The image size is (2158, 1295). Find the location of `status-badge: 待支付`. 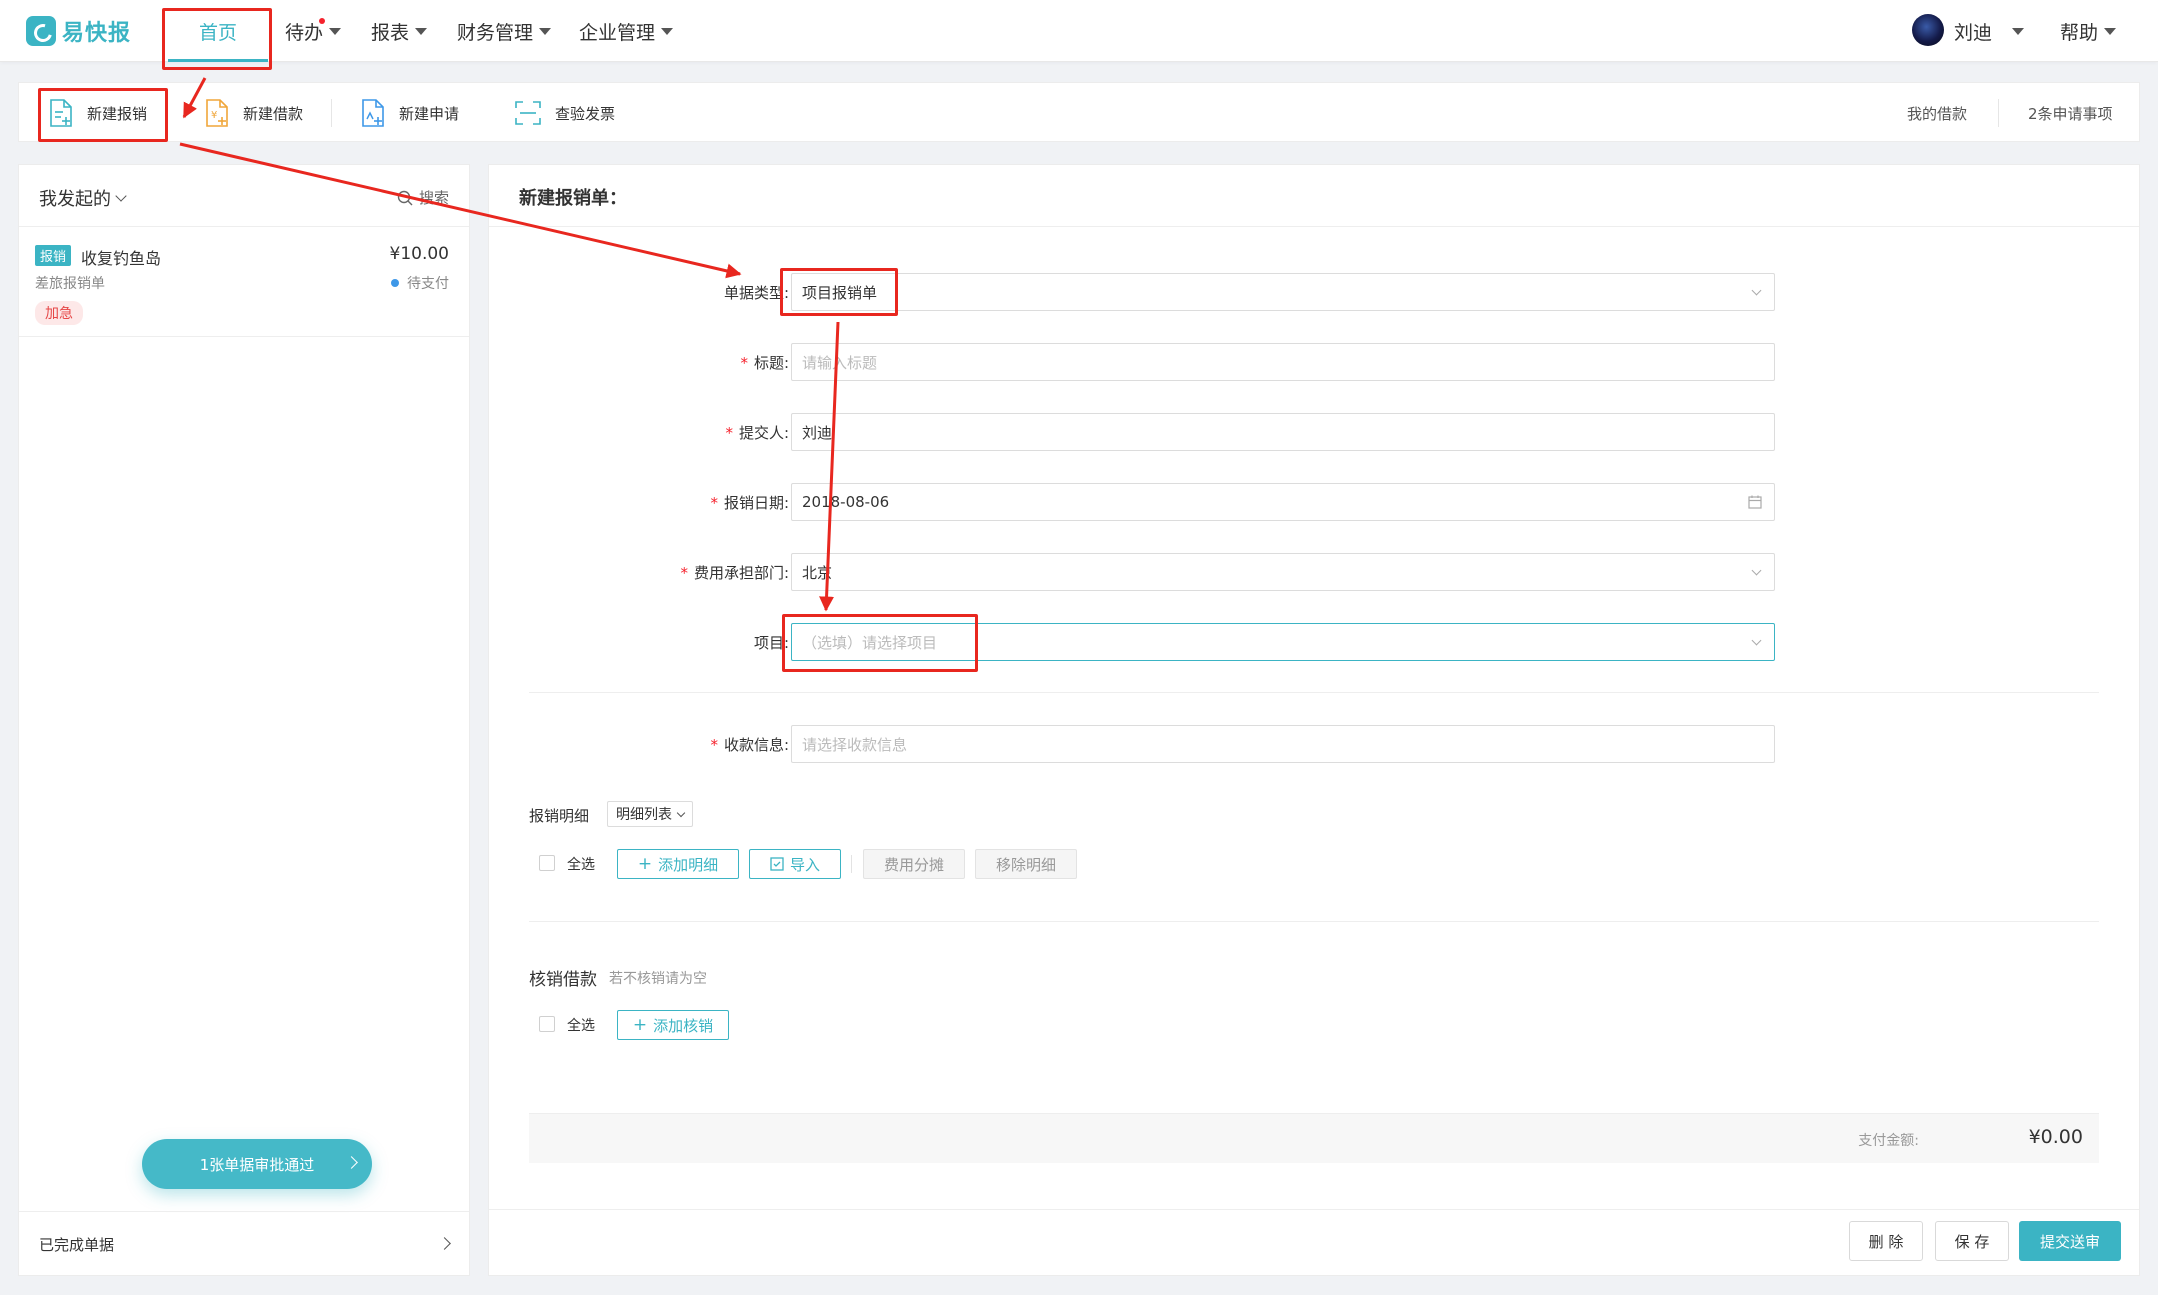

status-badge: 待支付 is located at coordinates (420, 283).